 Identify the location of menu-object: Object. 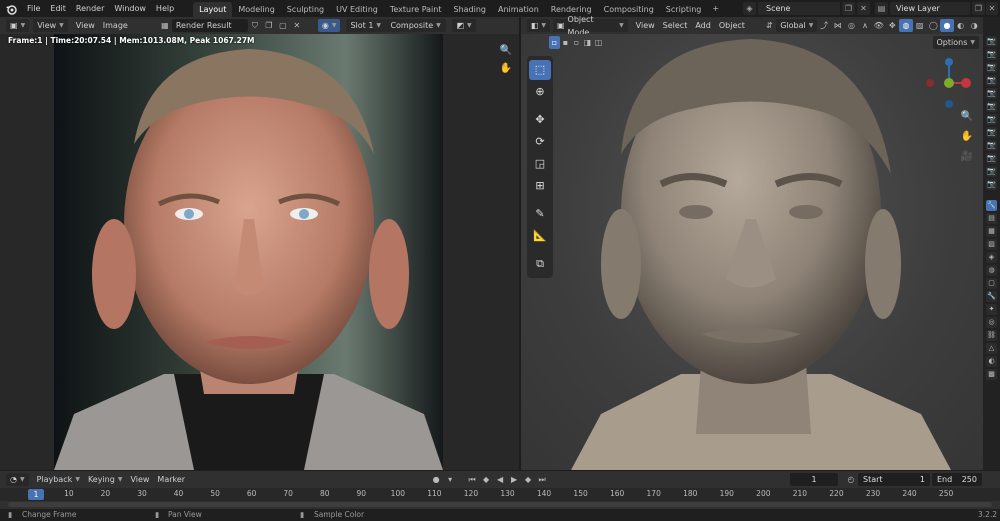
(732, 25).